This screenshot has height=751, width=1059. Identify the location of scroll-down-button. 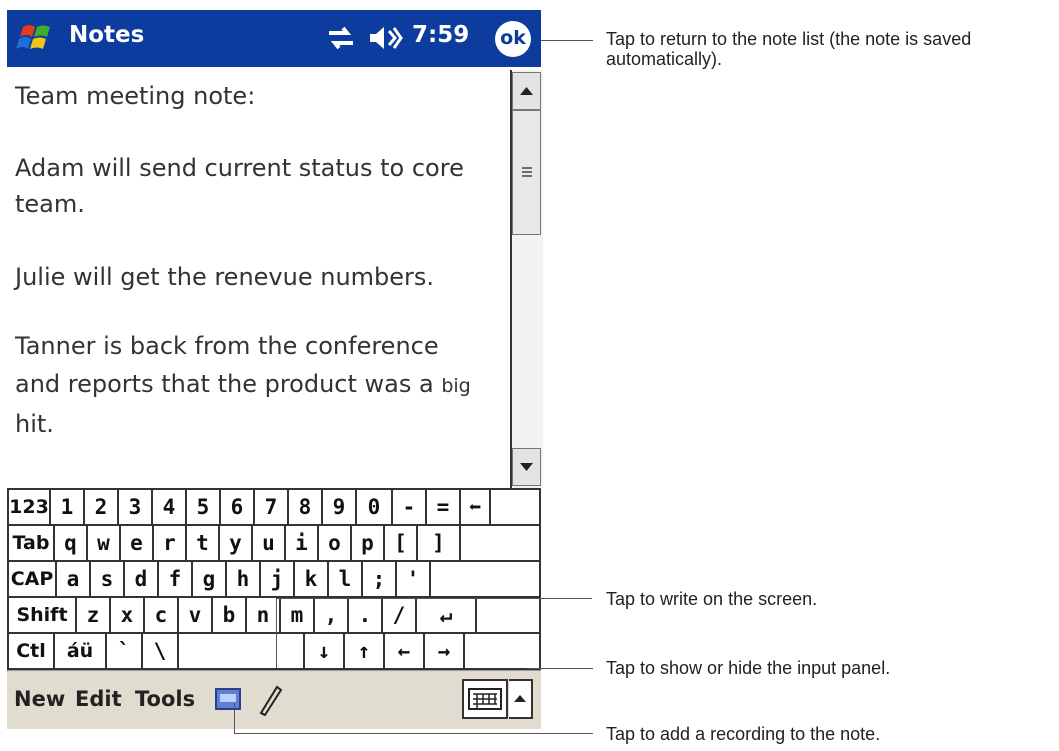
(526, 467).